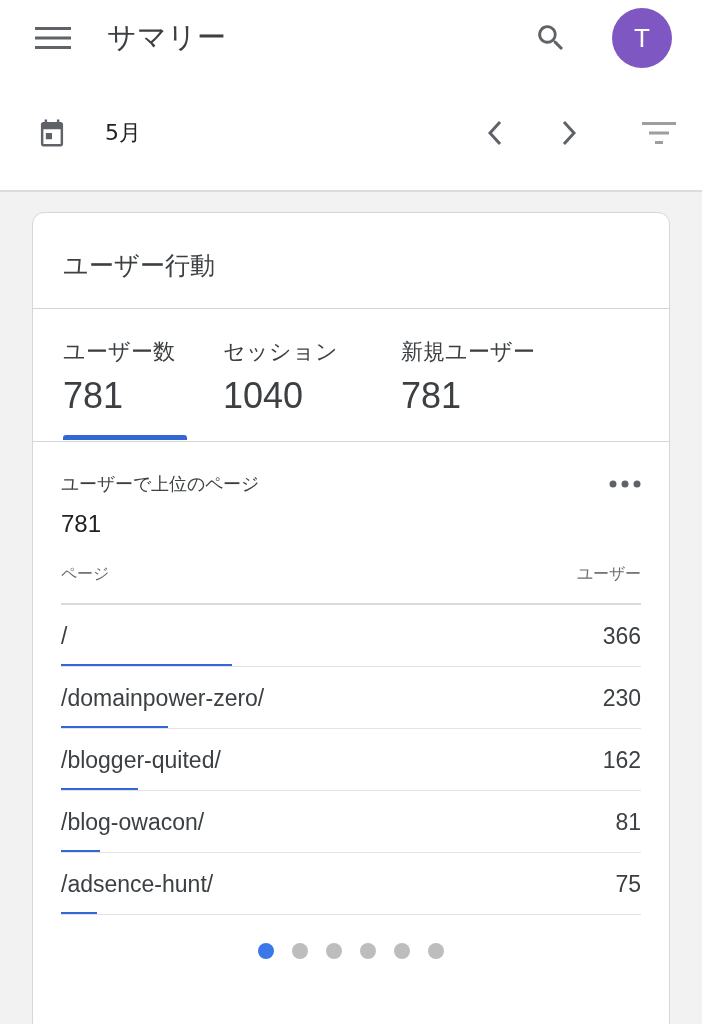  I want to click on page-path: /adsence-hunt/, so click(137, 884).